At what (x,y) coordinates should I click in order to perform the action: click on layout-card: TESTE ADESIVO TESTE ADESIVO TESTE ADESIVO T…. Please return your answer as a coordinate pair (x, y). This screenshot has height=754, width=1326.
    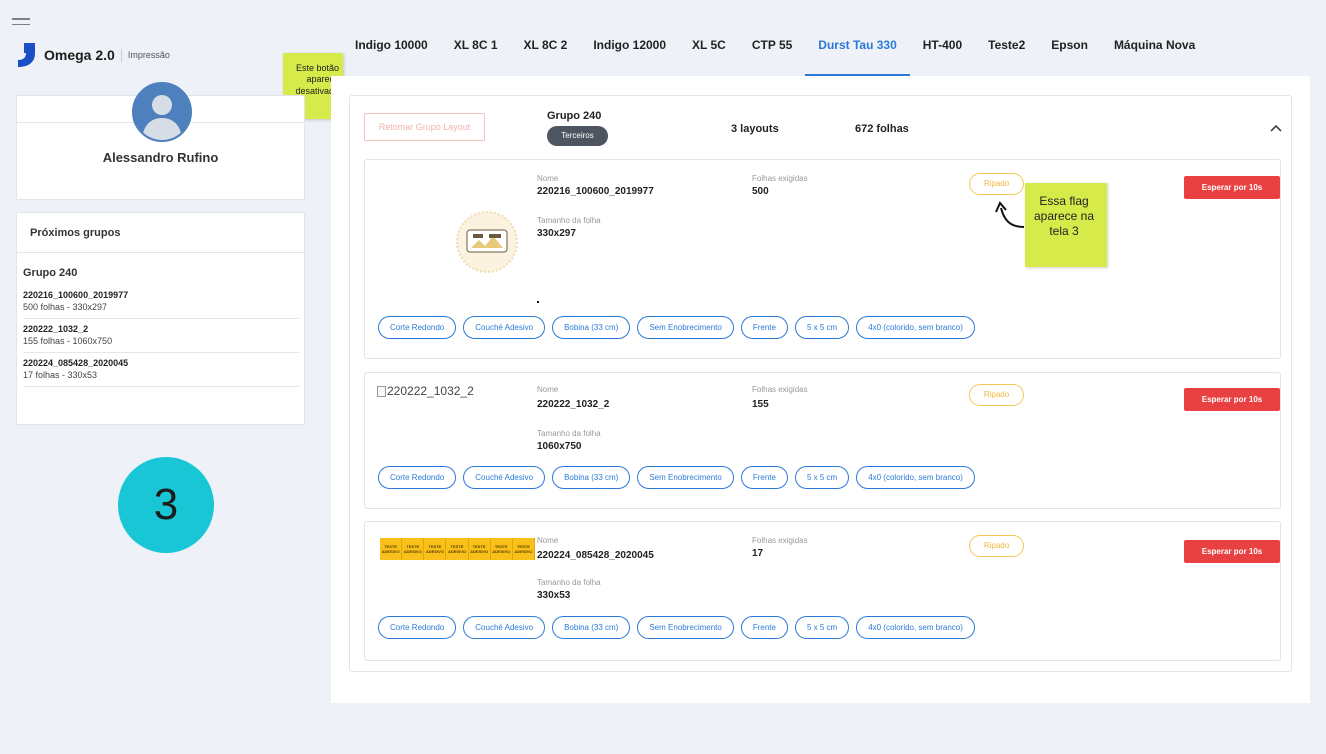
    Looking at the image, I should click on (822, 591).